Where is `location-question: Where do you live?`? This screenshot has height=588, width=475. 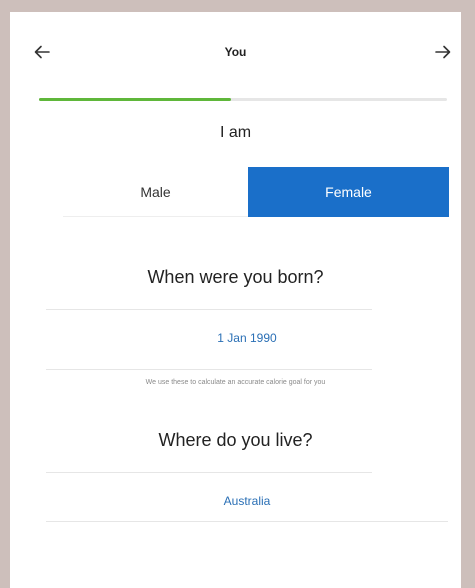
location-question: Where do you live? is located at coordinates (235, 440).